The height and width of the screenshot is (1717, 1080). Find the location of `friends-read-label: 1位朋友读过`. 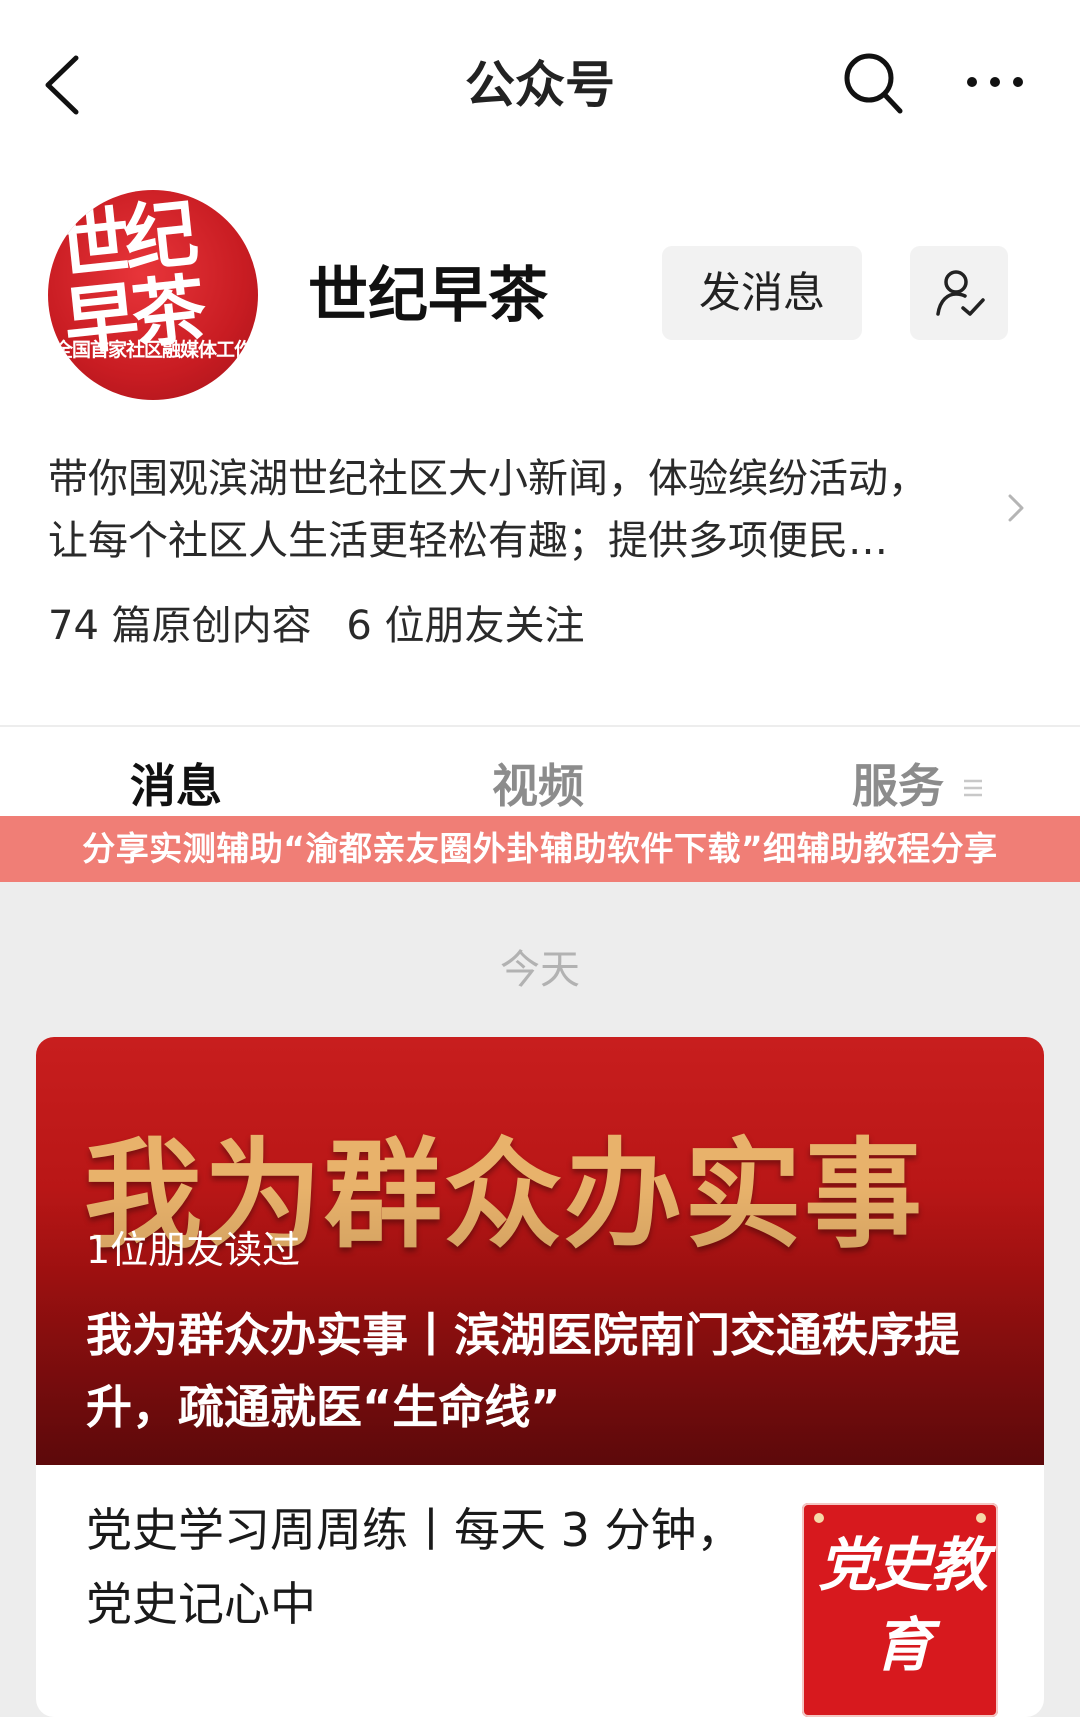

friends-read-label: 1位朋友读过 is located at coordinates (193, 1250).